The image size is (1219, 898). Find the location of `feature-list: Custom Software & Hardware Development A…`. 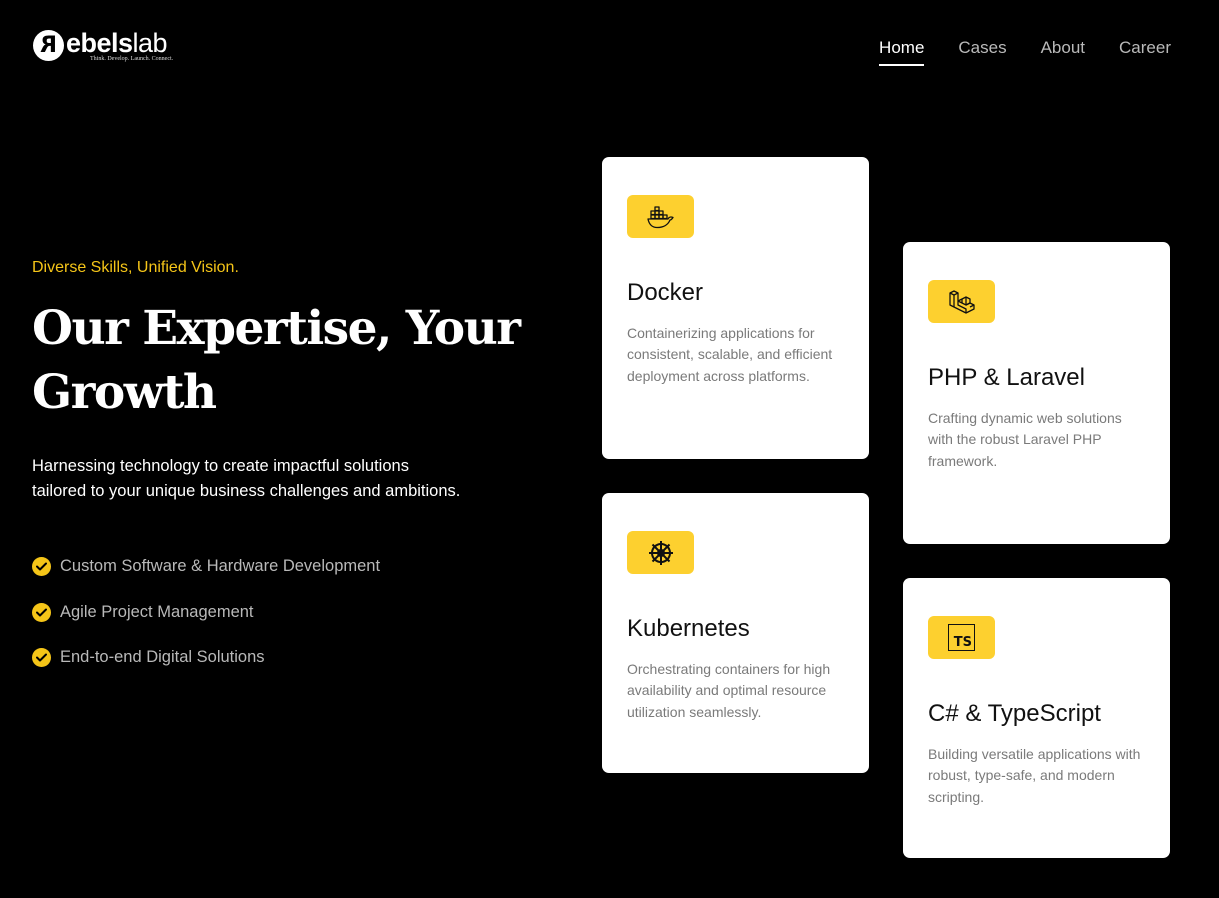

feature-list: Custom Software & Hardware Development A… is located at coordinates (206, 623).